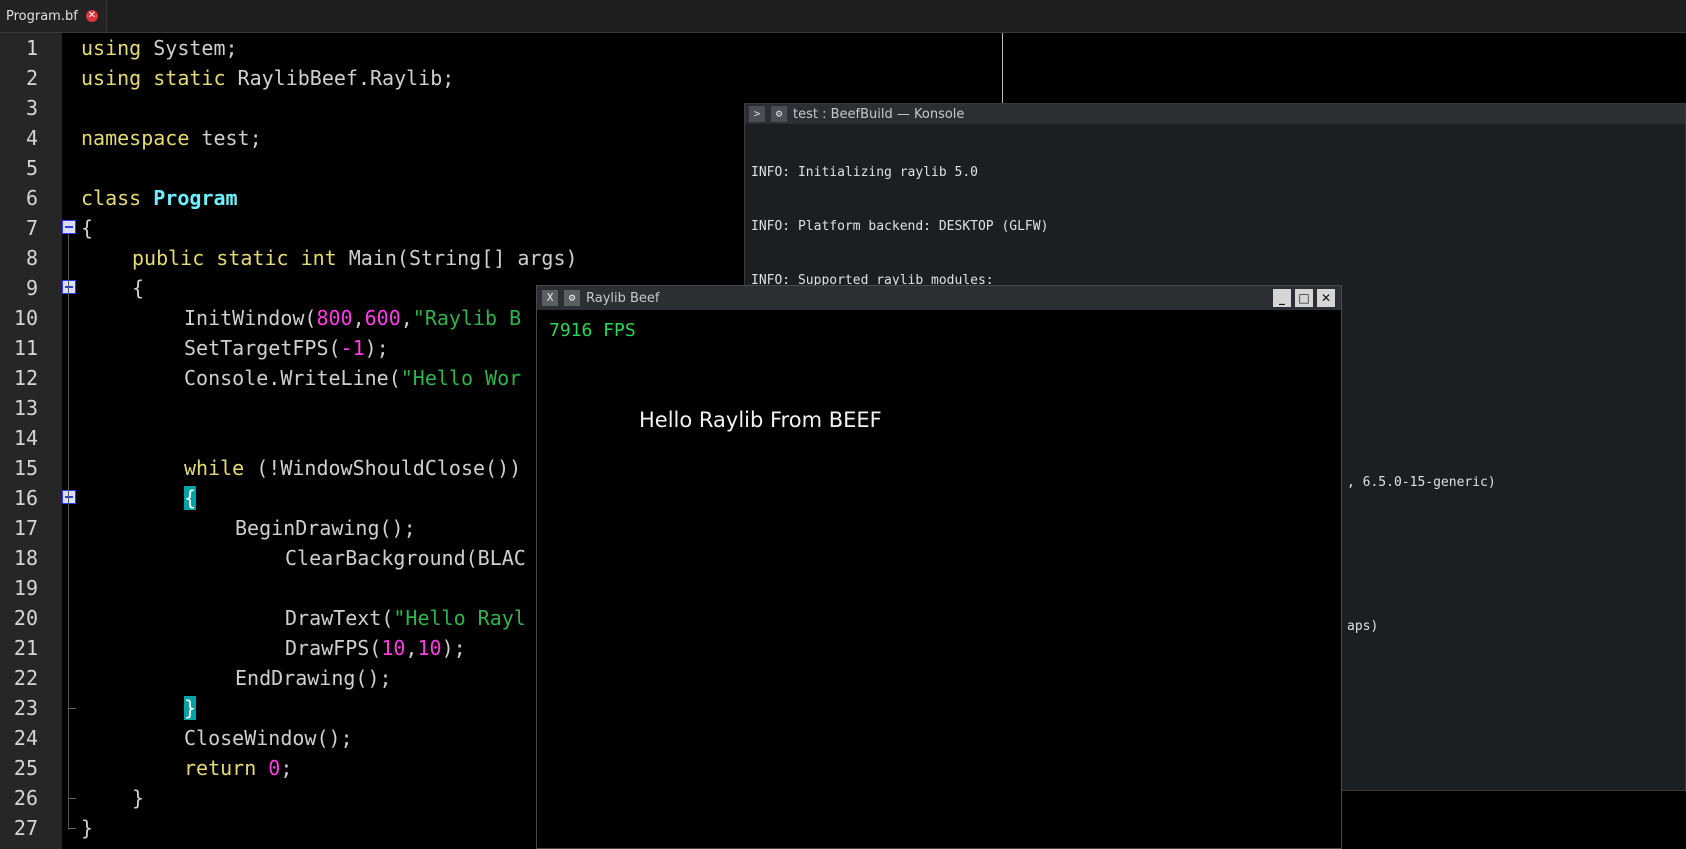  What do you see at coordinates (25, 498) in the screenshot?
I see `line-number: 16` at bounding box center [25, 498].